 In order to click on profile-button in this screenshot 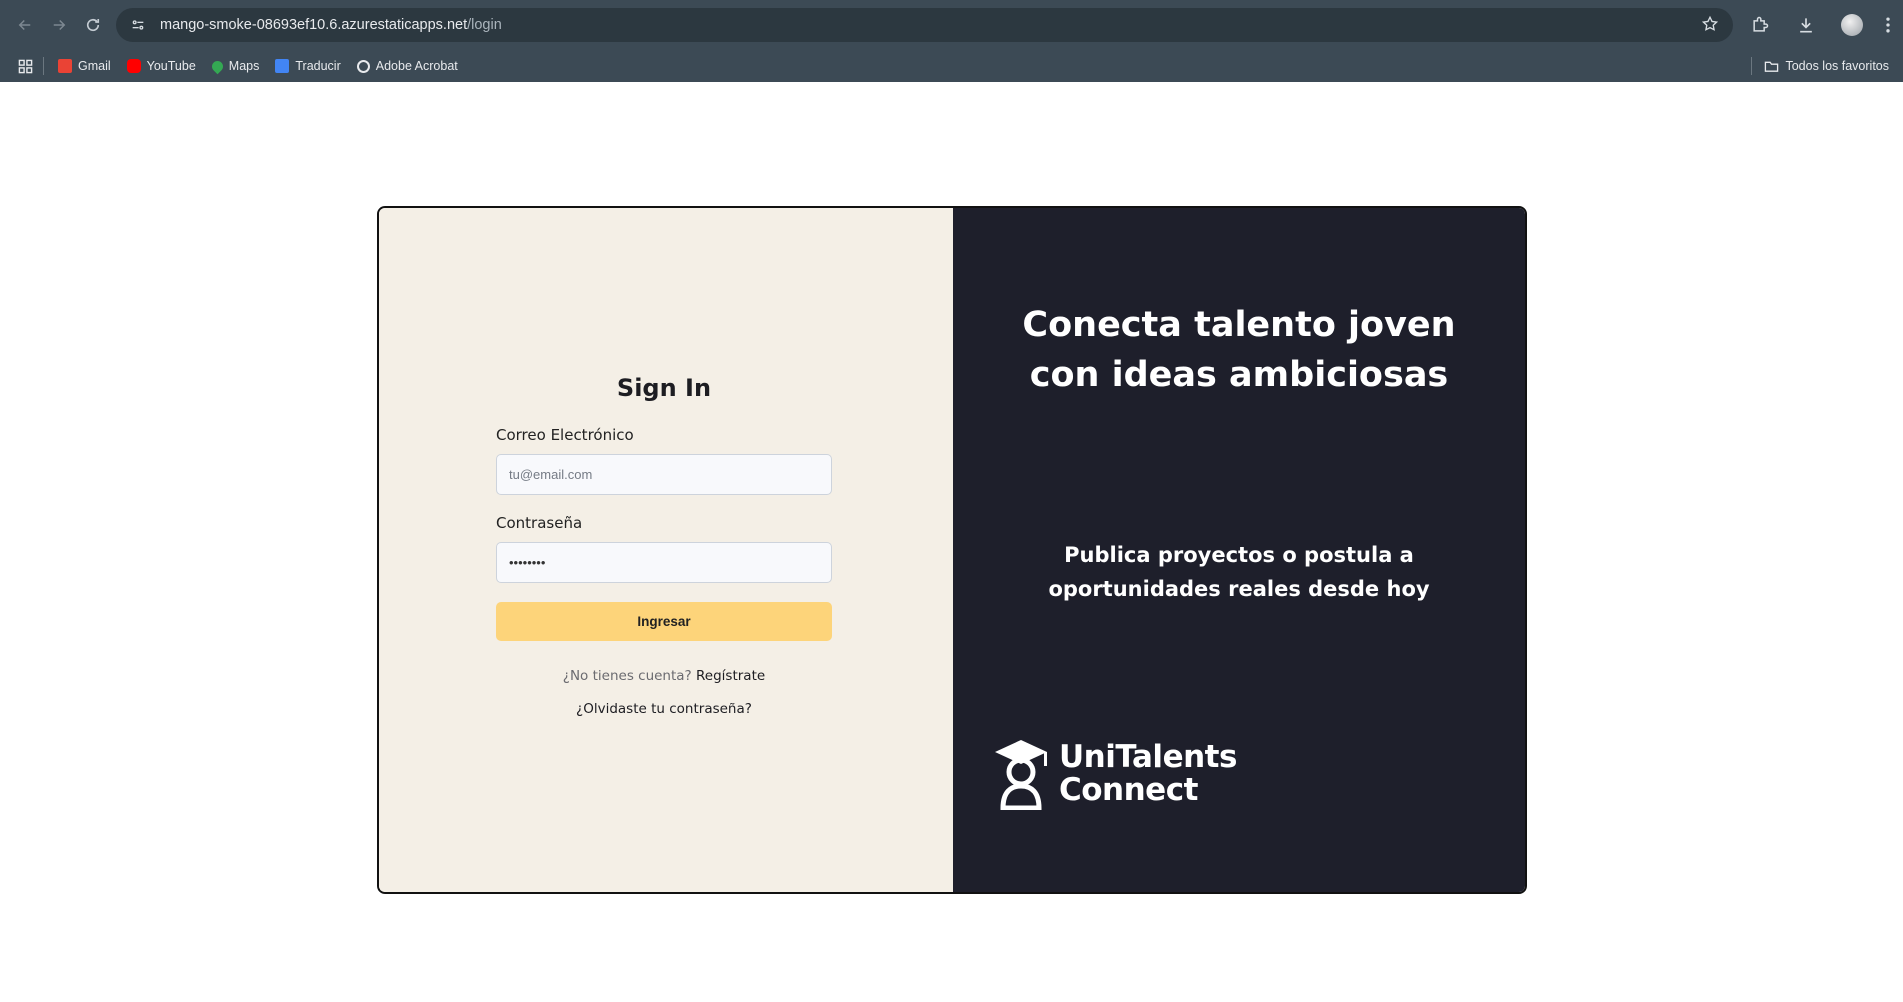, I will do `click(1852, 25)`.